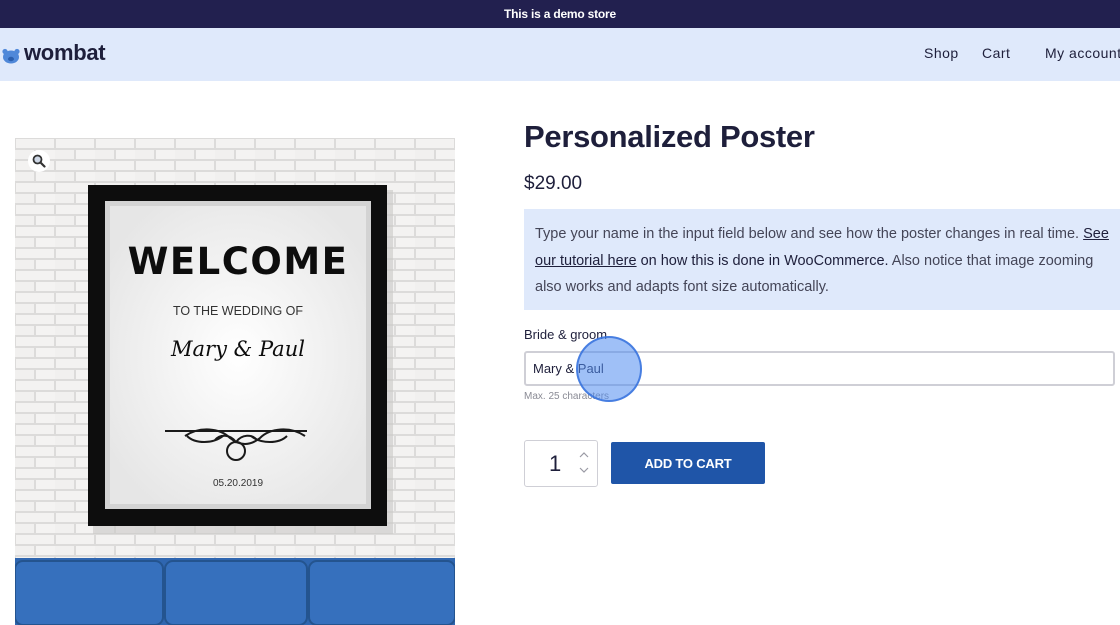 The width and height of the screenshot is (1120, 625). I want to click on nav-cart: Cart, so click(996, 53).